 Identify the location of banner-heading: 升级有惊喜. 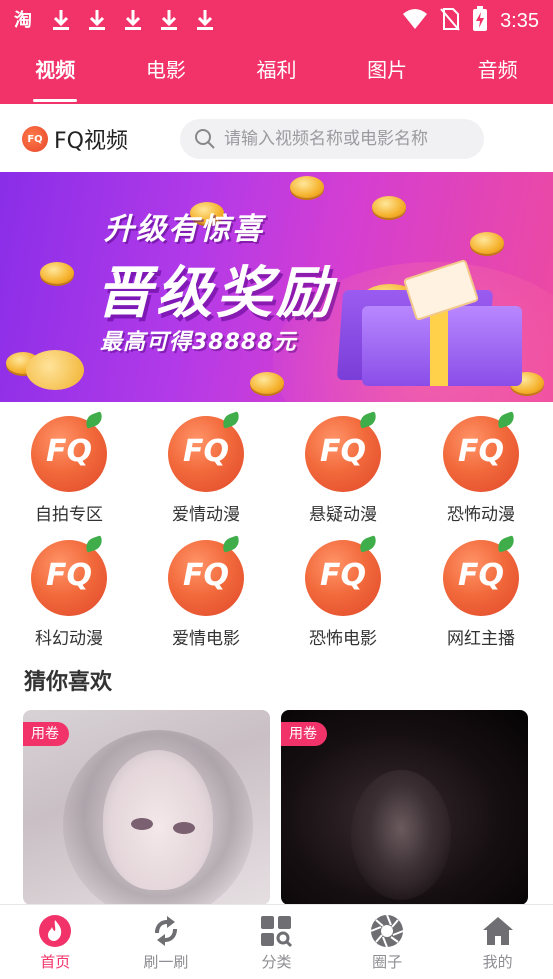
(184, 229).